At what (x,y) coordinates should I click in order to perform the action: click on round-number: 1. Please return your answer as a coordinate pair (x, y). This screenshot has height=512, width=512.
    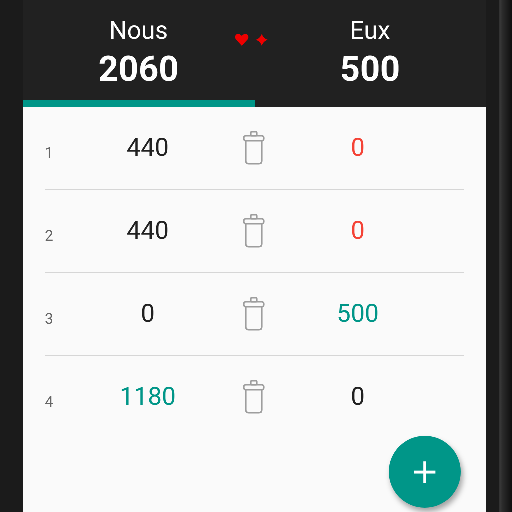
    Looking at the image, I should click on (49, 153).